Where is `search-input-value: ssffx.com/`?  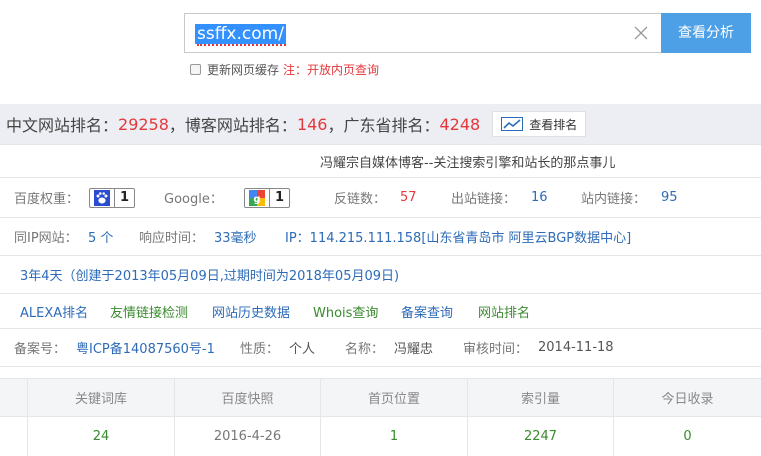 search-input-value: ssffx.com/ is located at coordinates (240, 35).